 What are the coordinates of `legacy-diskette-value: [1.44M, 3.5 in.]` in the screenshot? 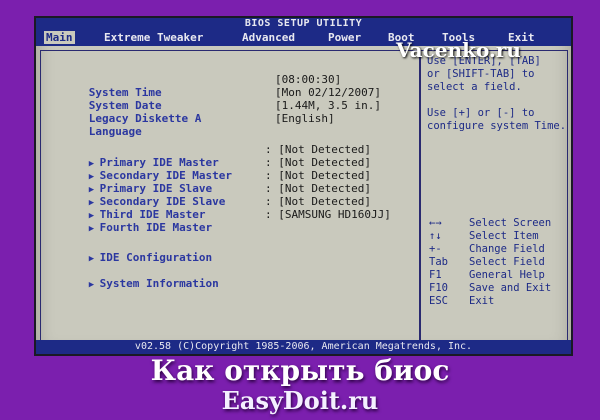 It's located at (328, 105).